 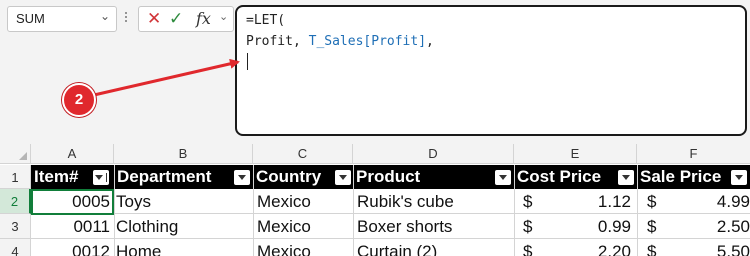 I want to click on formula-comma: ,, so click(x=430, y=41).